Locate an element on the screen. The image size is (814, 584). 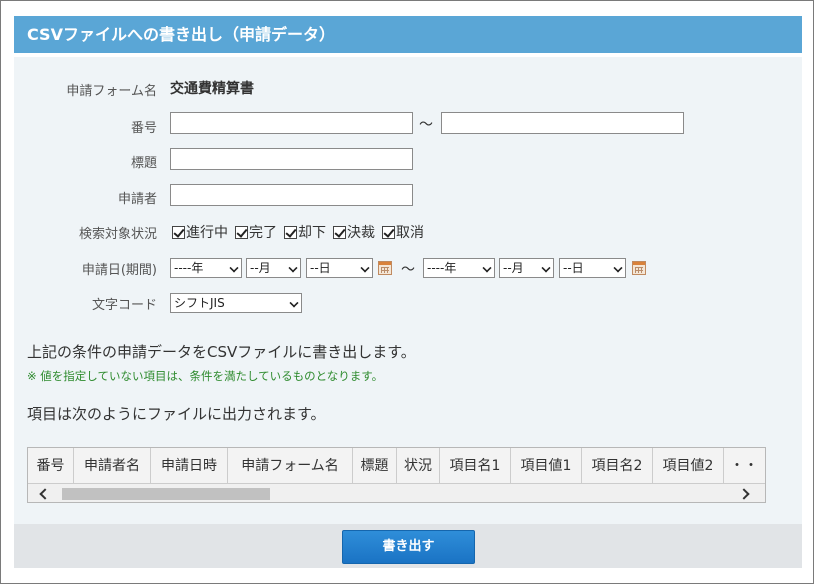
horizontal-scrollbar is located at coordinates (396, 493).